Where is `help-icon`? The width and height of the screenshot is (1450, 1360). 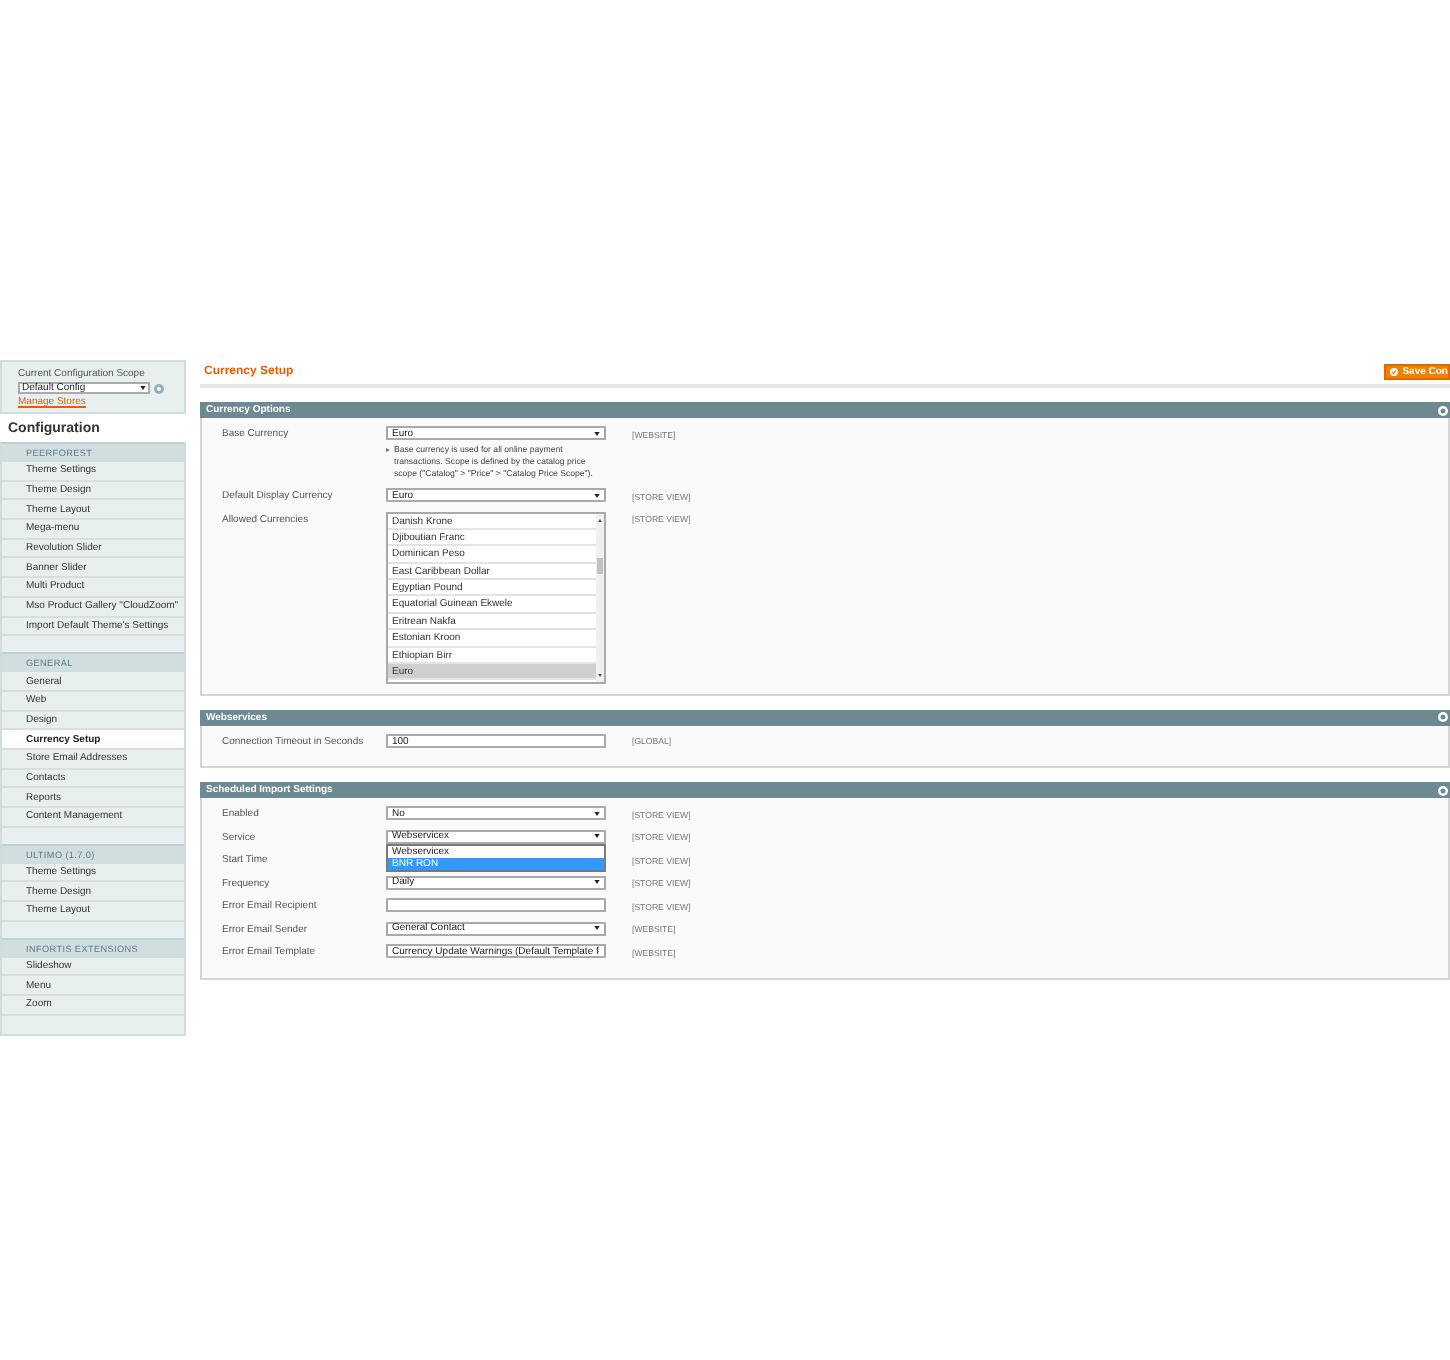 help-icon is located at coordinates (159, 388).